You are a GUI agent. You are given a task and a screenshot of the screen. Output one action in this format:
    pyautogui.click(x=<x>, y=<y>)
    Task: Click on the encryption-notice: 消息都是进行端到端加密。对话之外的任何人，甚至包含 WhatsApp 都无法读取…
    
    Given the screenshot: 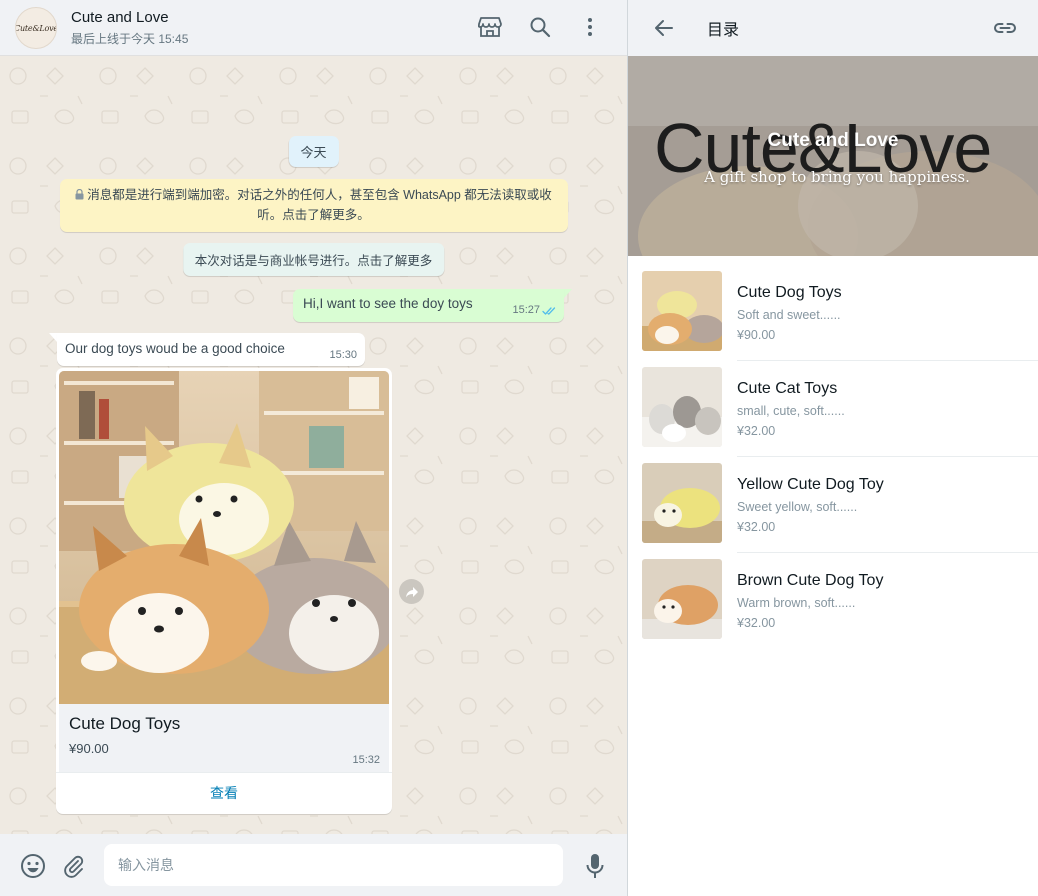 What is the action you would take?
    pyautogui.click(x=314, y=205)
    